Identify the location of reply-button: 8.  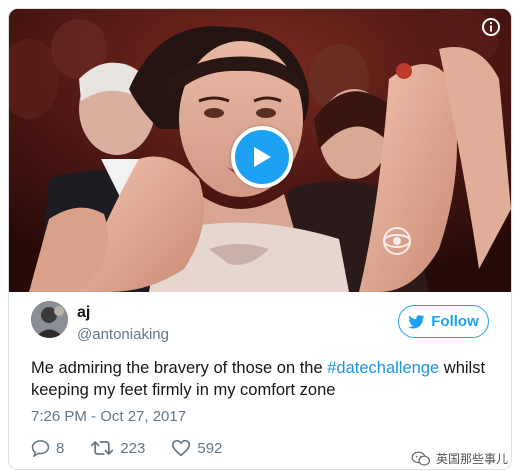
(47, 448).